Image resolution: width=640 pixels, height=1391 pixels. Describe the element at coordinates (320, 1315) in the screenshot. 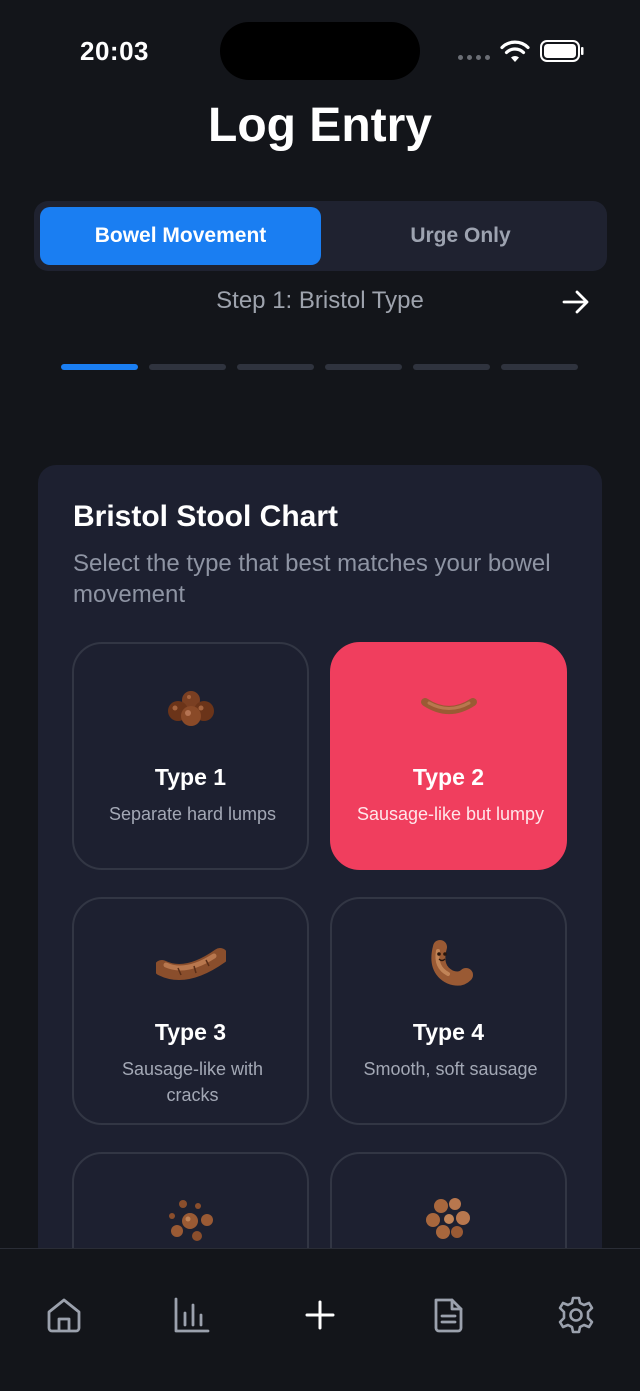

I see `add-icon` at that location.